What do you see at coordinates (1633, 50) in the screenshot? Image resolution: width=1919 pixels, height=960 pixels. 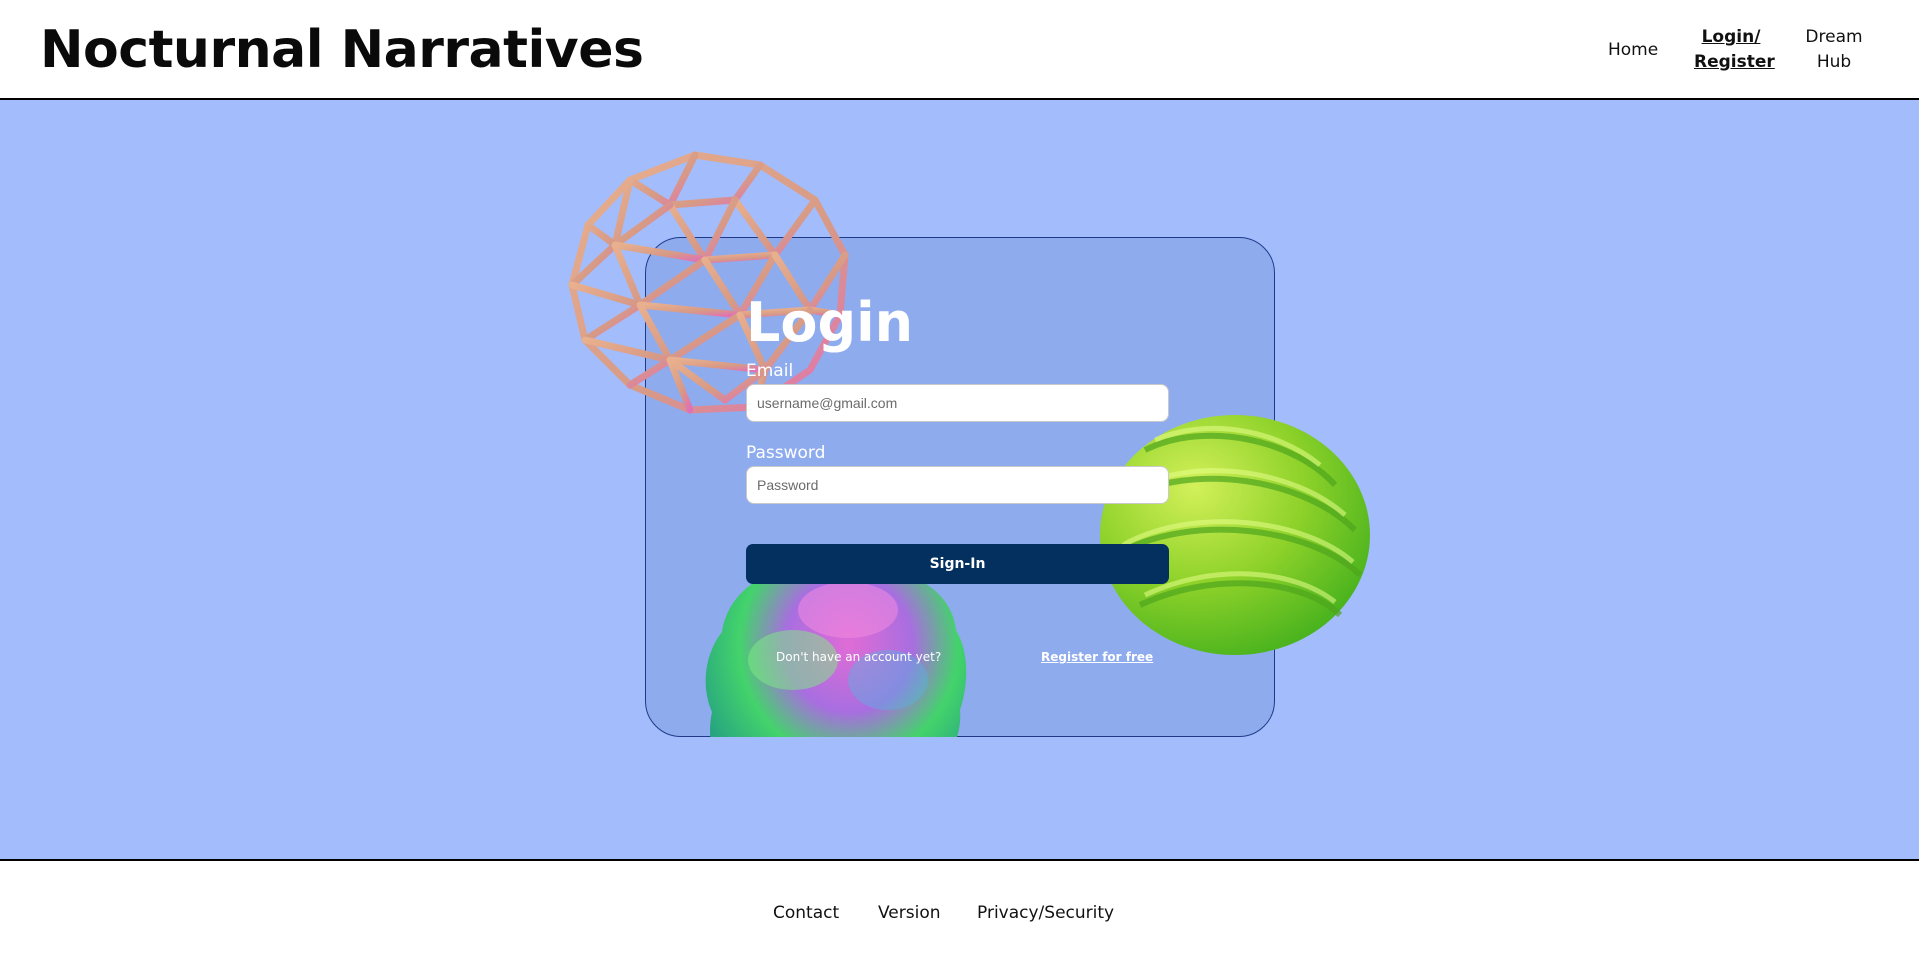 I see `nav-home-link: Home` at bounding box center [1633, 50].